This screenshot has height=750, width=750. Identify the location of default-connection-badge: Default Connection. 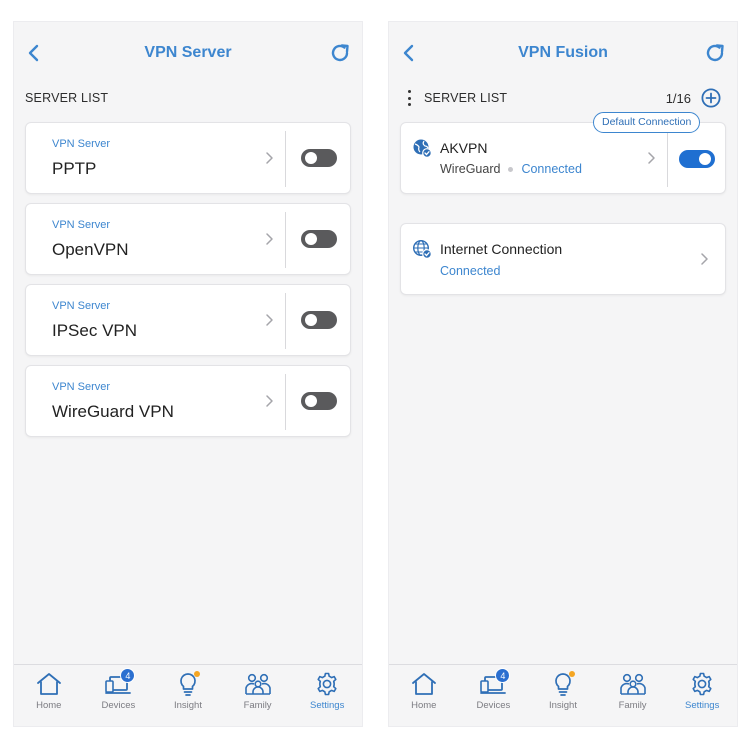
(647, 122).